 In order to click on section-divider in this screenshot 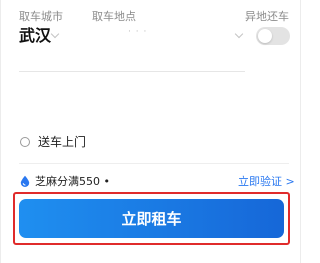, I will do `click(154, 163)`.